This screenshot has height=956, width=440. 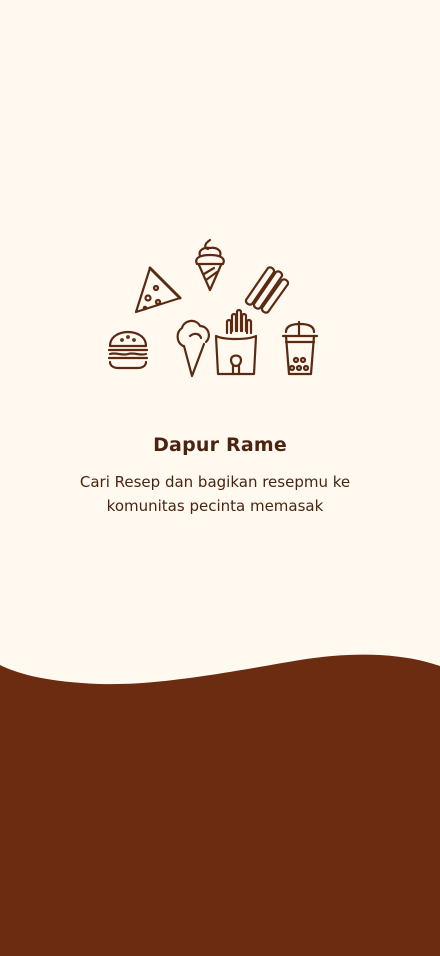 What do you see at coordinates (220, 445) in the screenshot?
I see `app-title: Dapur Rame` at bounding box center [220, 445].